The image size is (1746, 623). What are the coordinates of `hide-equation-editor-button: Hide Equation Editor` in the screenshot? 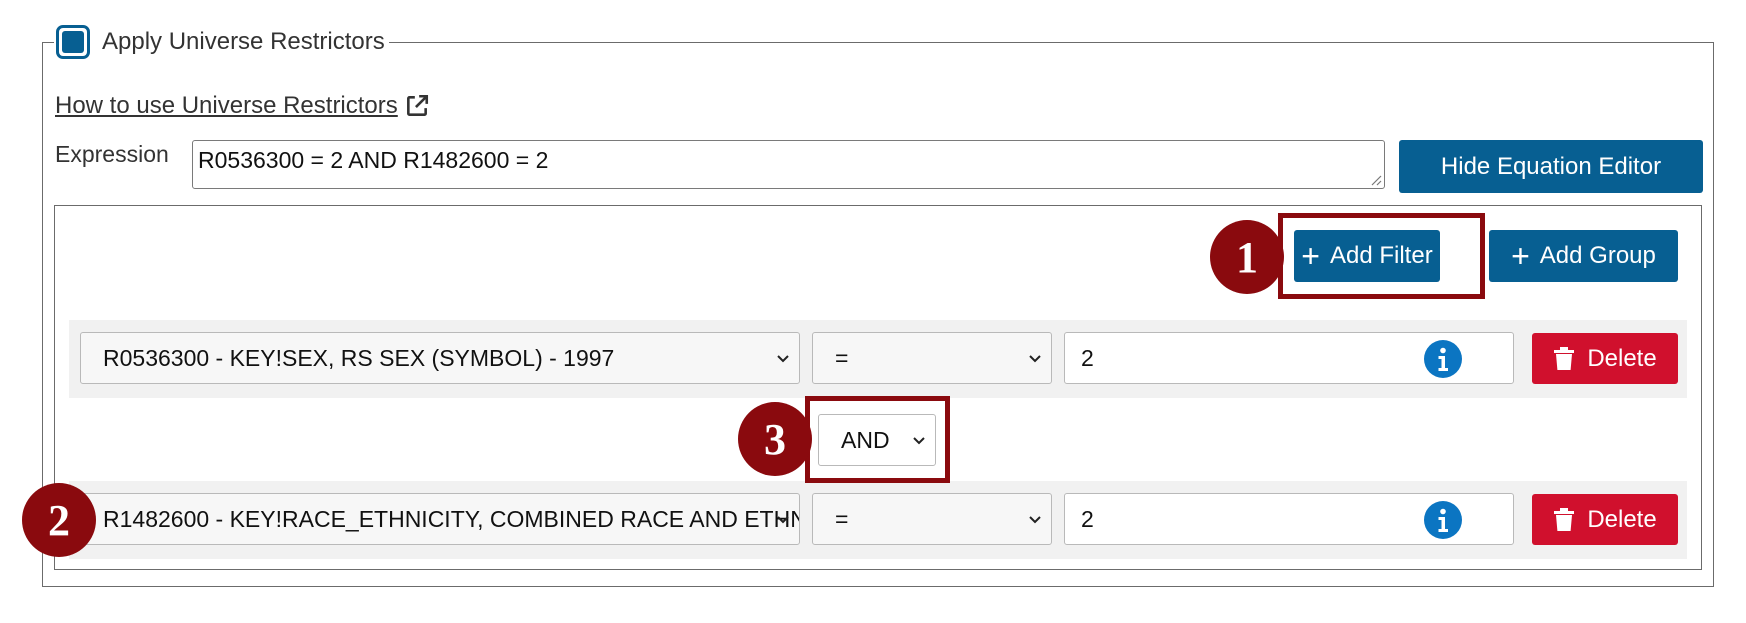 It's located at (1551, 166).